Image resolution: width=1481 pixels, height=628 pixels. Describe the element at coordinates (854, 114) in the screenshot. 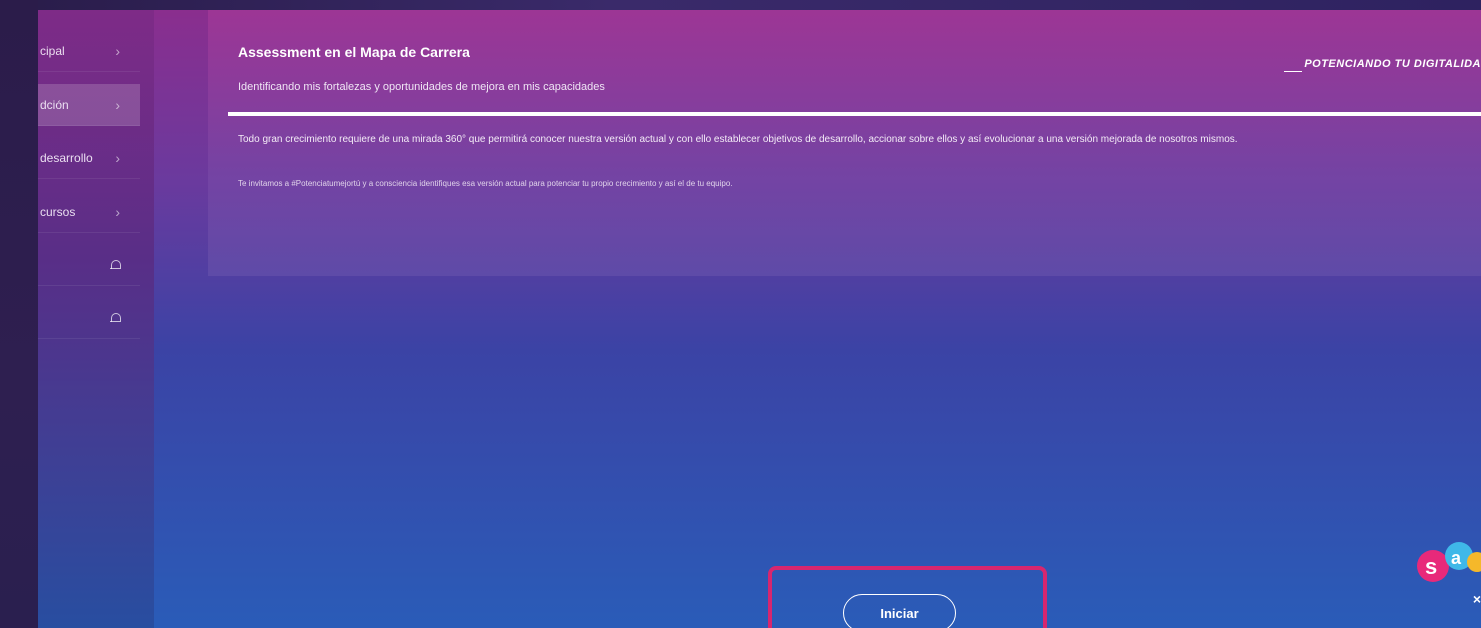

I see `divider` at that location.